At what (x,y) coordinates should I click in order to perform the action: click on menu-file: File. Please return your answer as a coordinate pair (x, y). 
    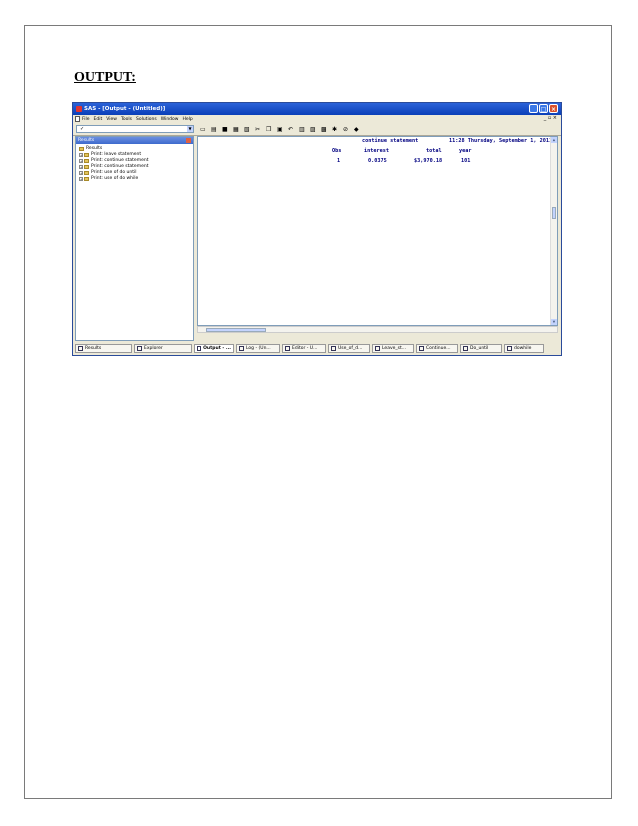
    Looking at the image, I should click on (86, 119).